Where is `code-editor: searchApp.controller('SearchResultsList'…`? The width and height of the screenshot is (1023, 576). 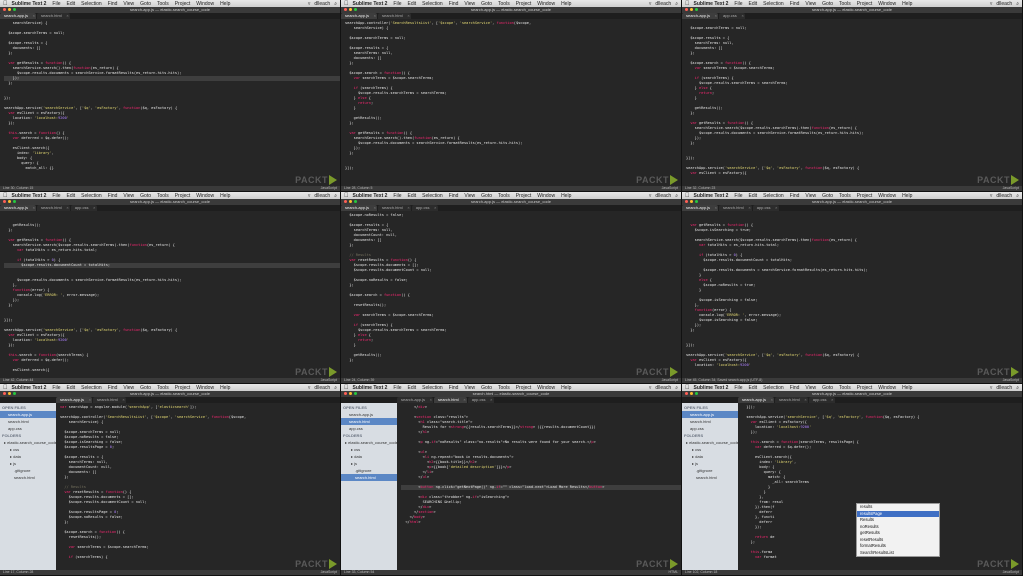
code-editor: searchApp.controller('SearchResultsList'… is located at coordinates (511, 102).